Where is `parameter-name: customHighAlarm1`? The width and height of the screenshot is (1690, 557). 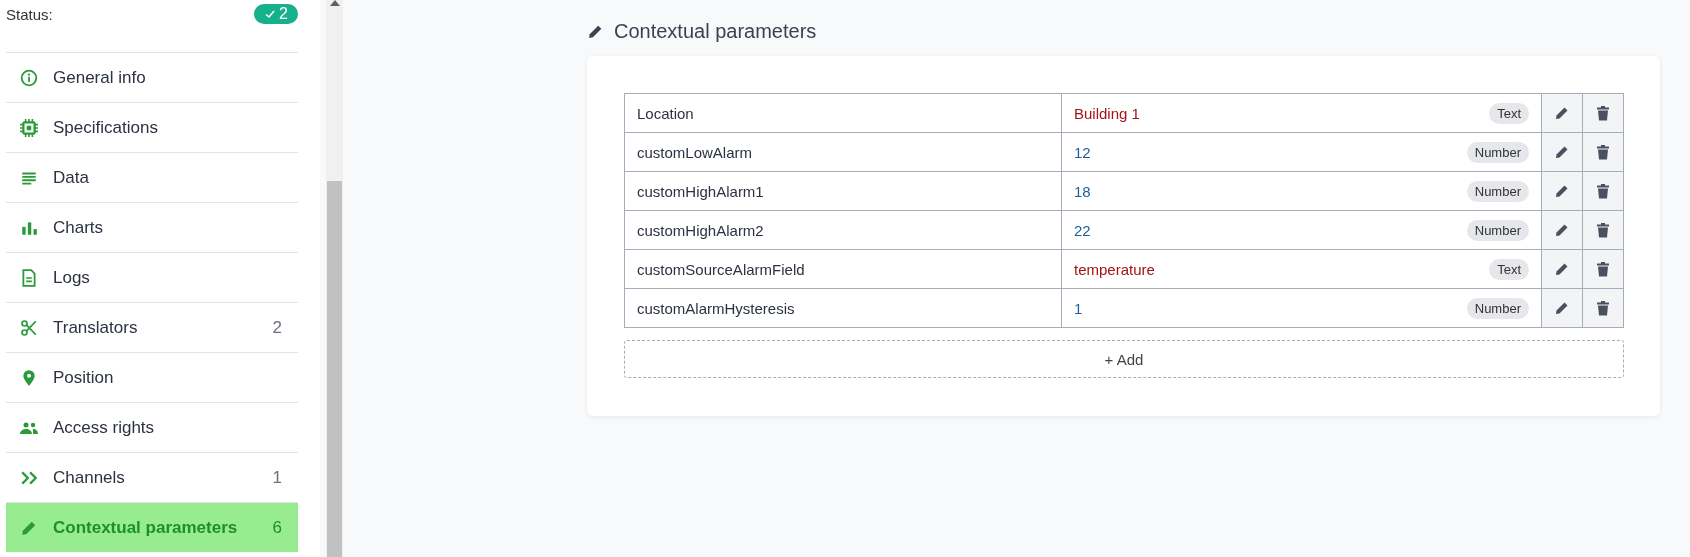 parameter-name: customHighAlarm1 is located at coordinates (843, 191).